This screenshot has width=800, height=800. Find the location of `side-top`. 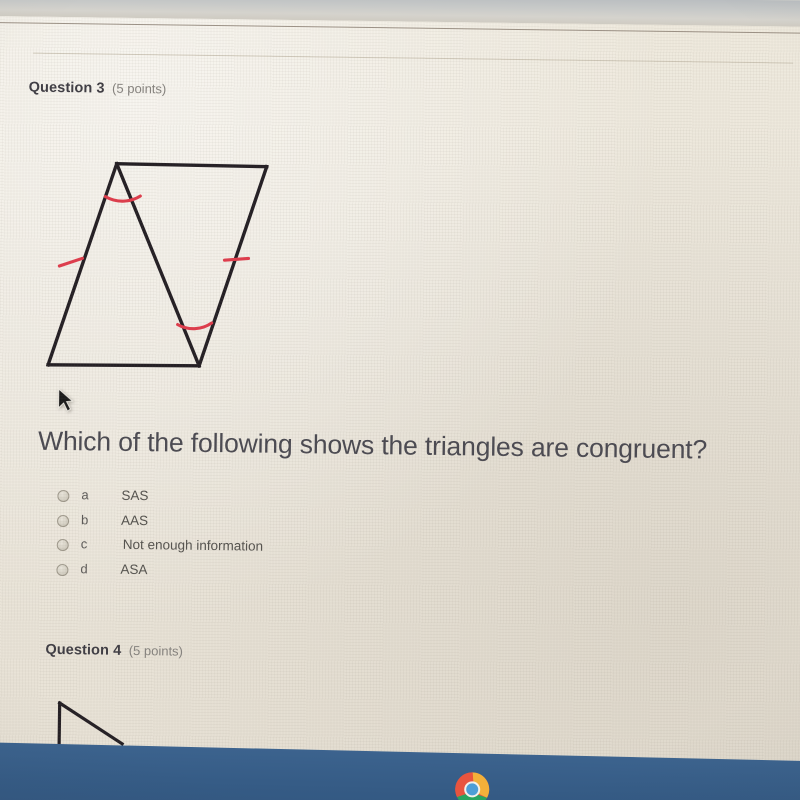

side-top is located at coordinates (192, 165).